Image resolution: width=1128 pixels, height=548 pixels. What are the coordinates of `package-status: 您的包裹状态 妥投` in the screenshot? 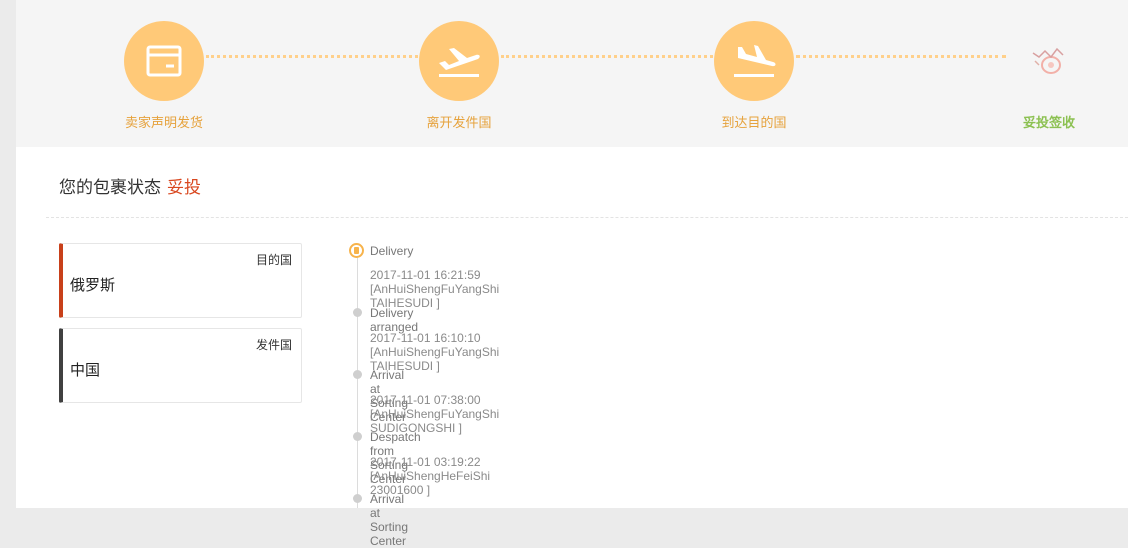 It's located at (130, 185).